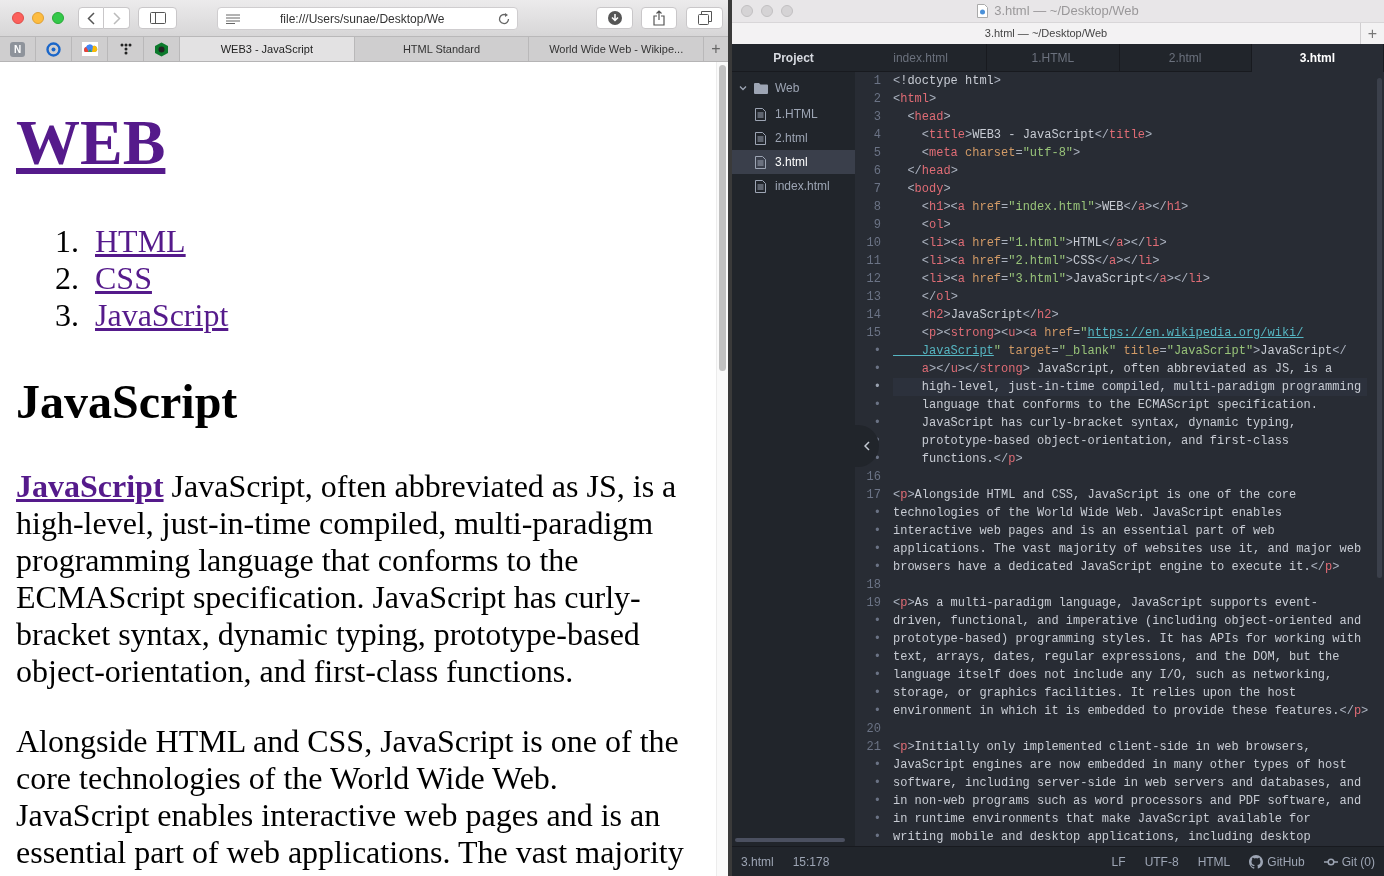 The image size is (1384, 876). I want to click on code-line: <head>, so click(928, 117).